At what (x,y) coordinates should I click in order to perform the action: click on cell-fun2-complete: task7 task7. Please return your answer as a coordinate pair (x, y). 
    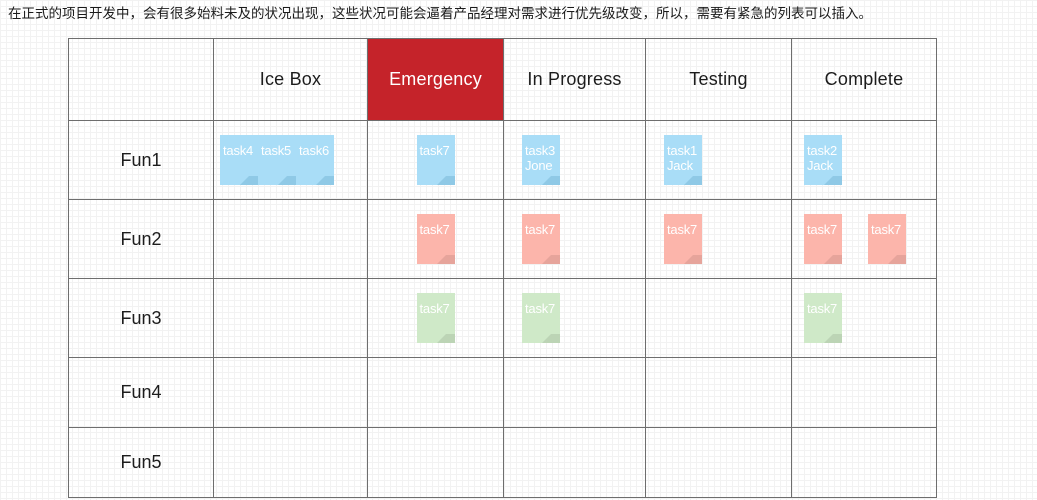
    Looking at the image, I should click on (864, 239).